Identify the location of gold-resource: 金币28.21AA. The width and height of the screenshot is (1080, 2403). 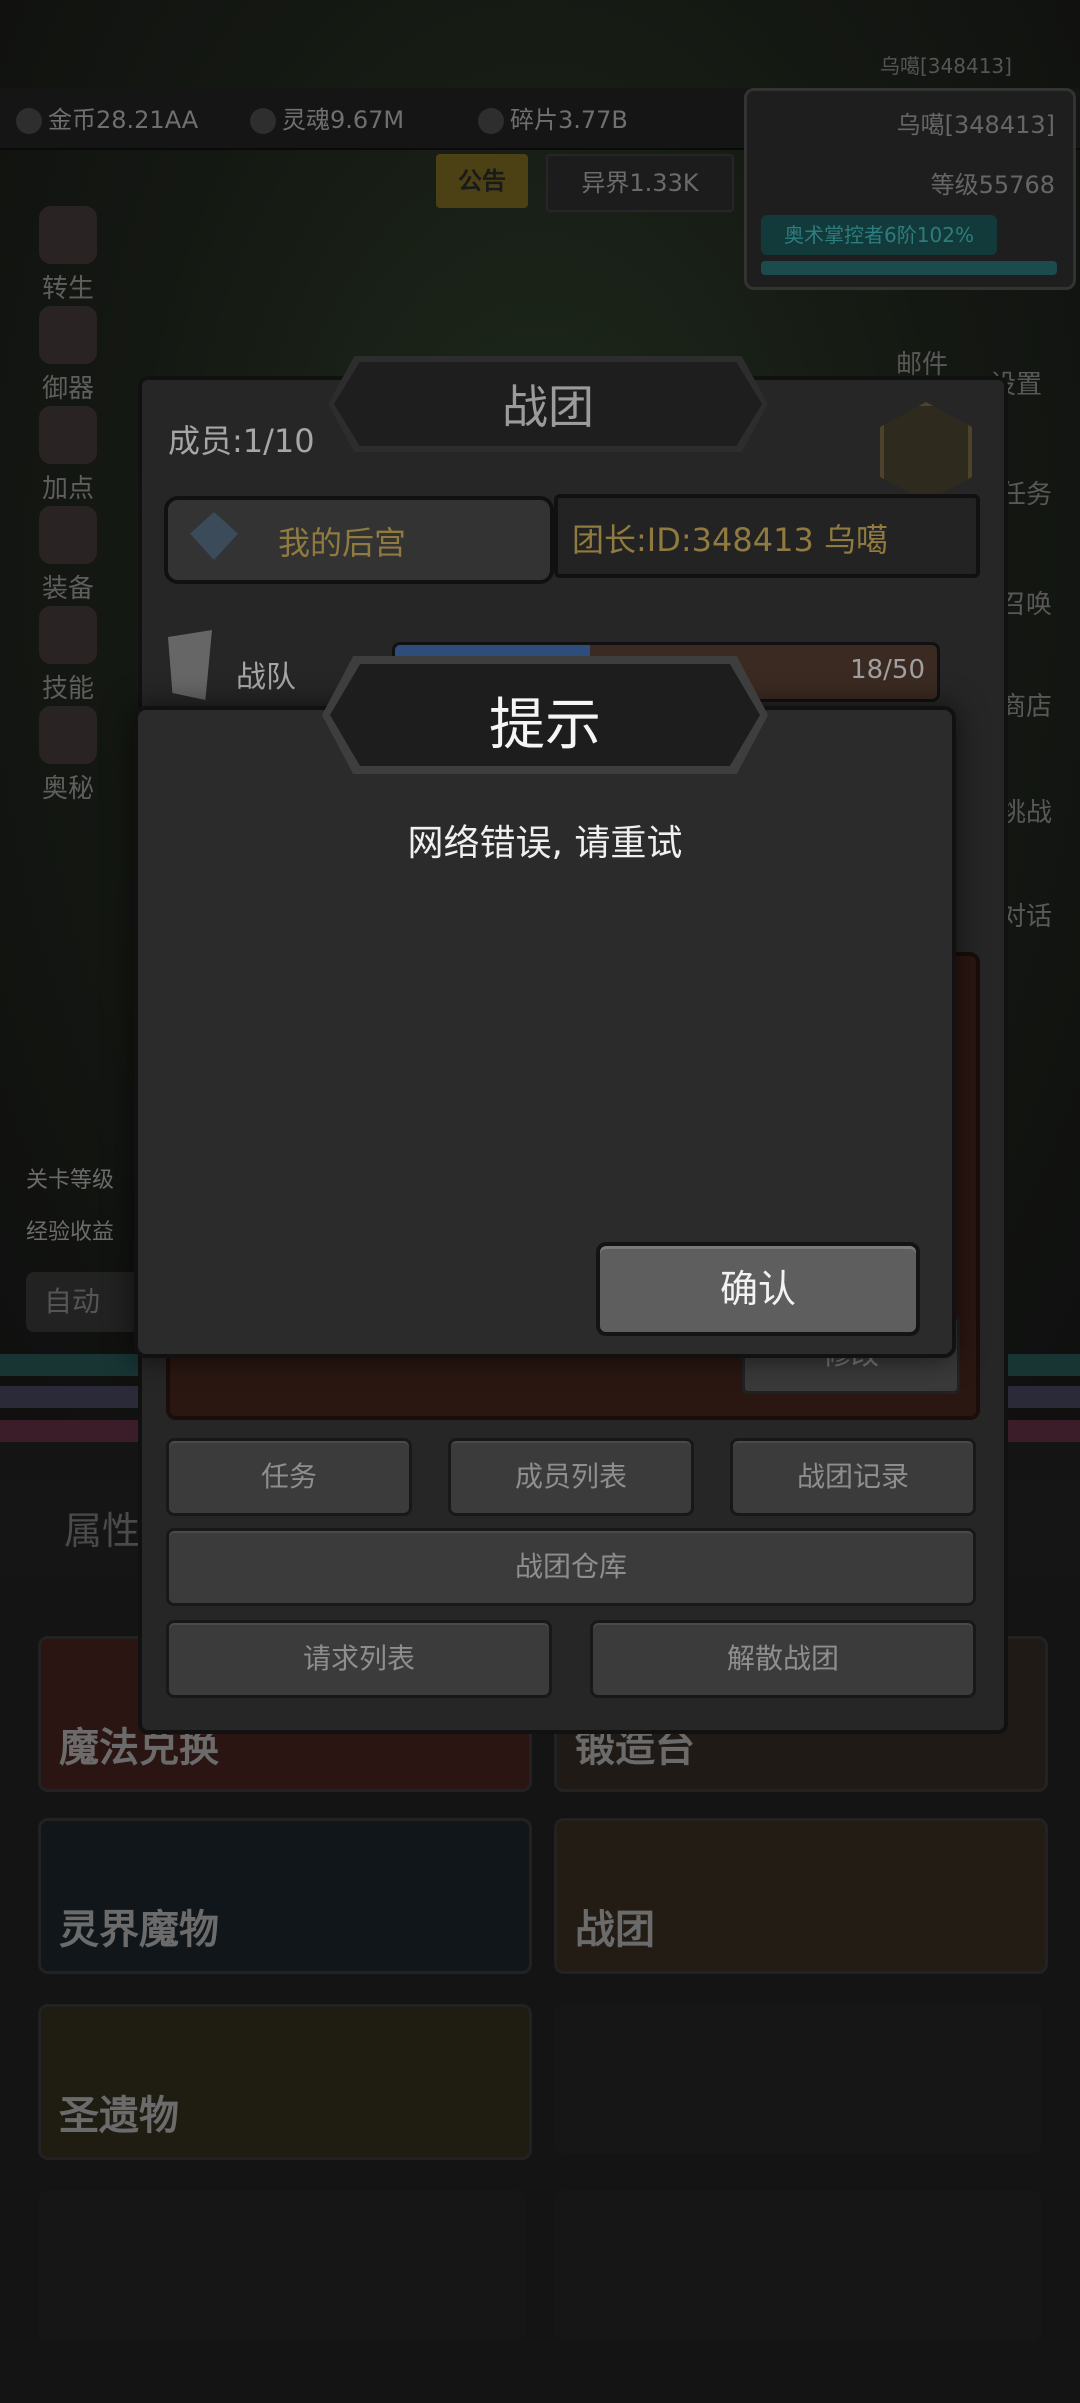
(107, 117).